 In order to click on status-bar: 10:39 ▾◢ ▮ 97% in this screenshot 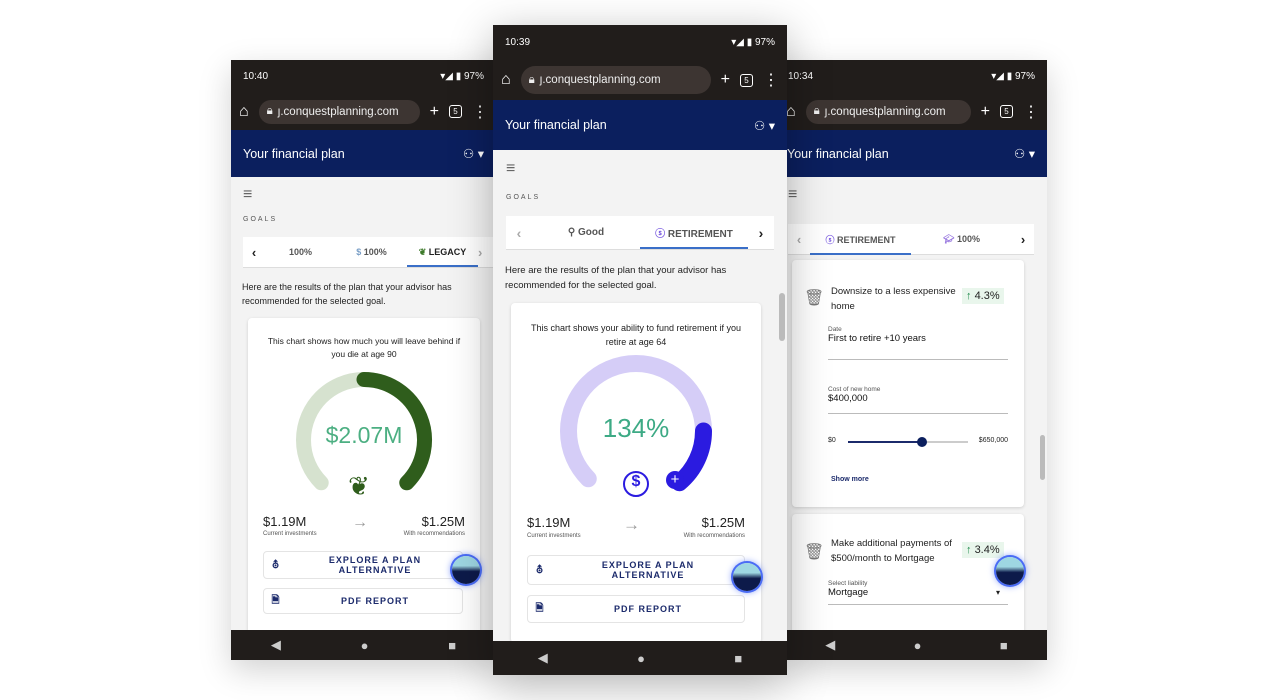, I will do `click(640, 42)`.